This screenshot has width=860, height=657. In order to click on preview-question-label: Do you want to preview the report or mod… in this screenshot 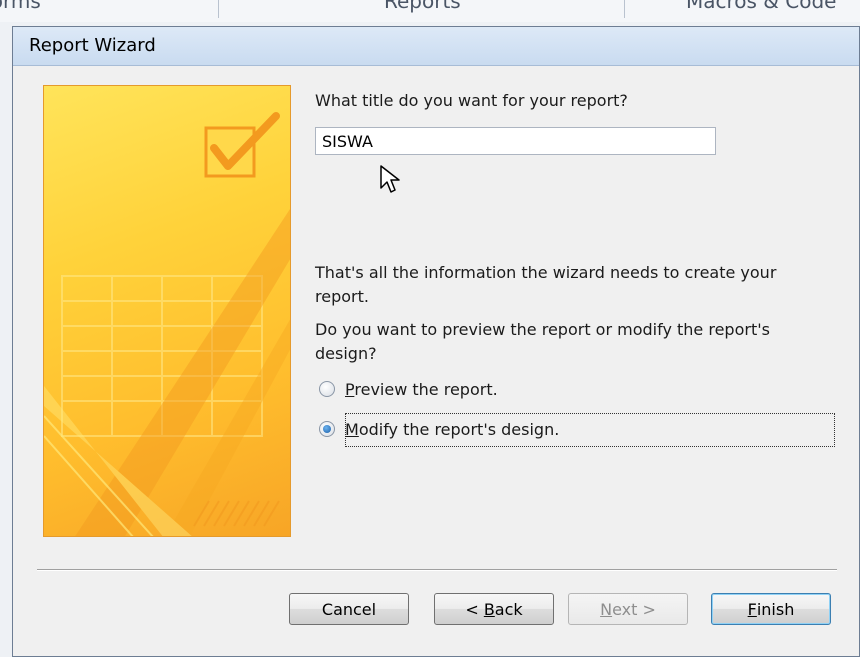, I will do `click(542, 341)`.